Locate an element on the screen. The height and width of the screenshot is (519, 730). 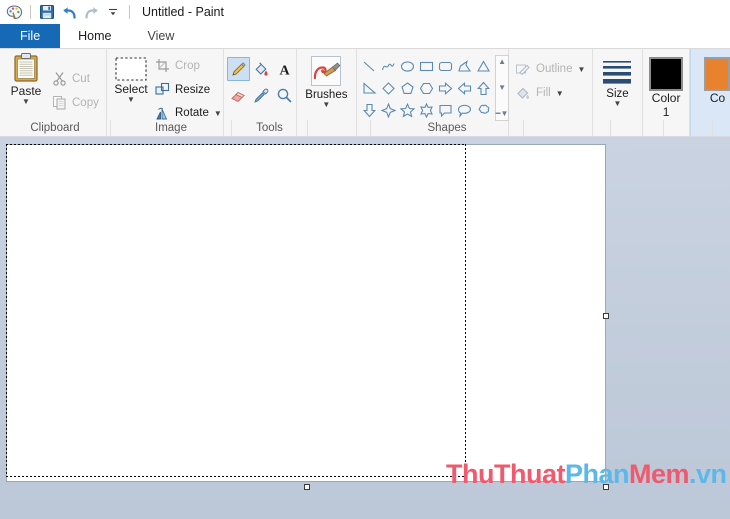
canvas-handle-bottom-center is located at coordinates (307, 487).